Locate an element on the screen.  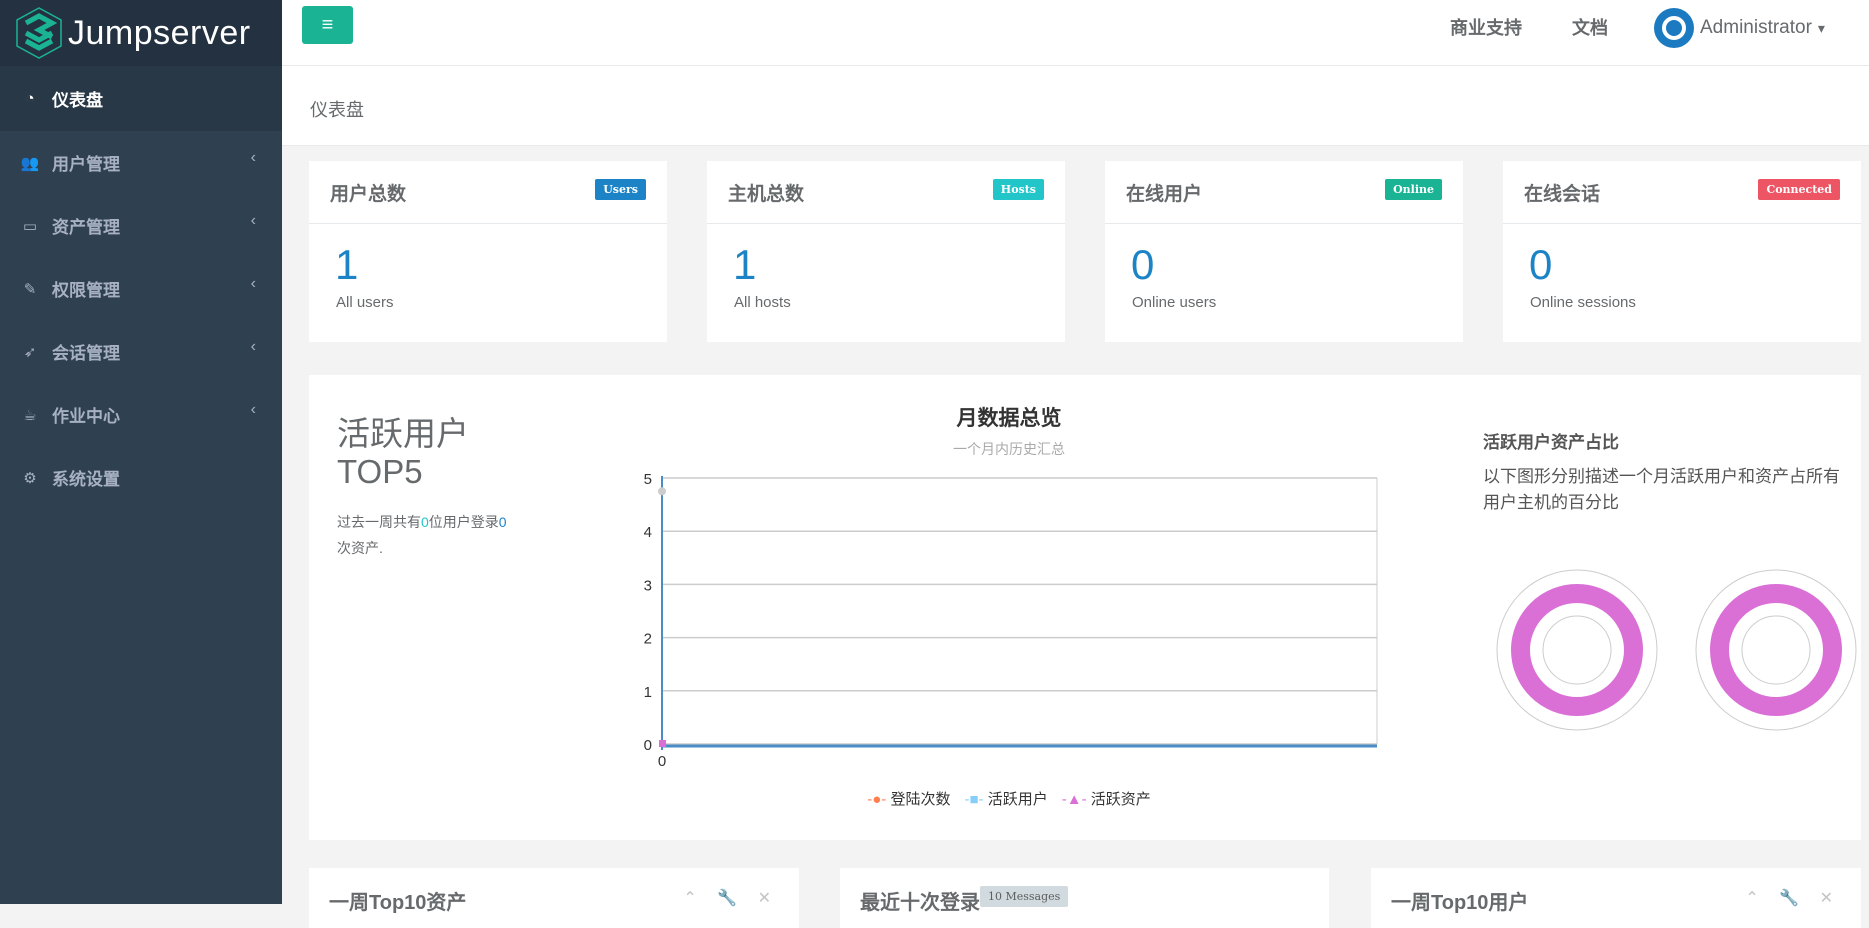
card-title: 在线会话 is located at coordinates (1562, 194).